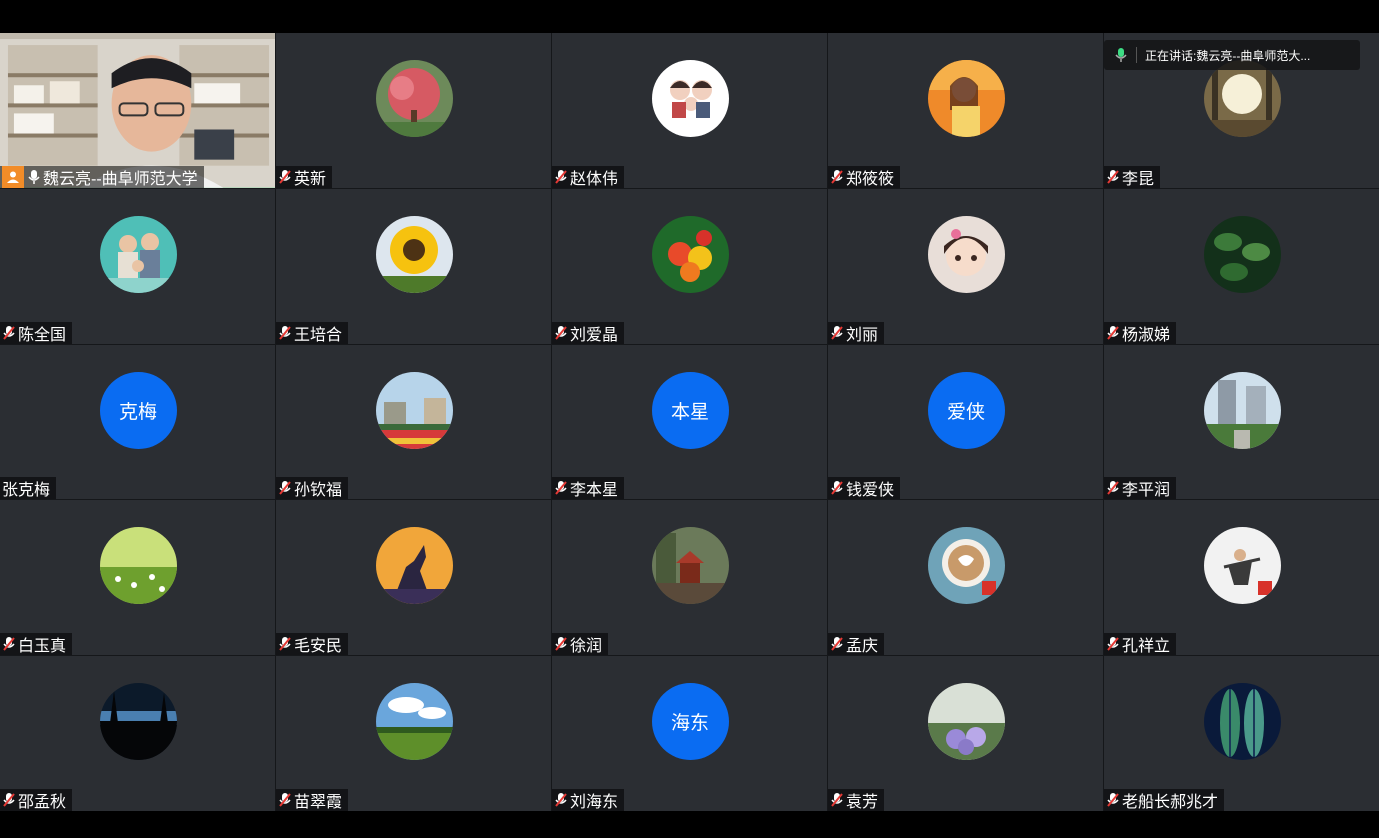 The image size is (1379, 838). I want to click on participant-nameplate: 王培合, so click(312, 332).